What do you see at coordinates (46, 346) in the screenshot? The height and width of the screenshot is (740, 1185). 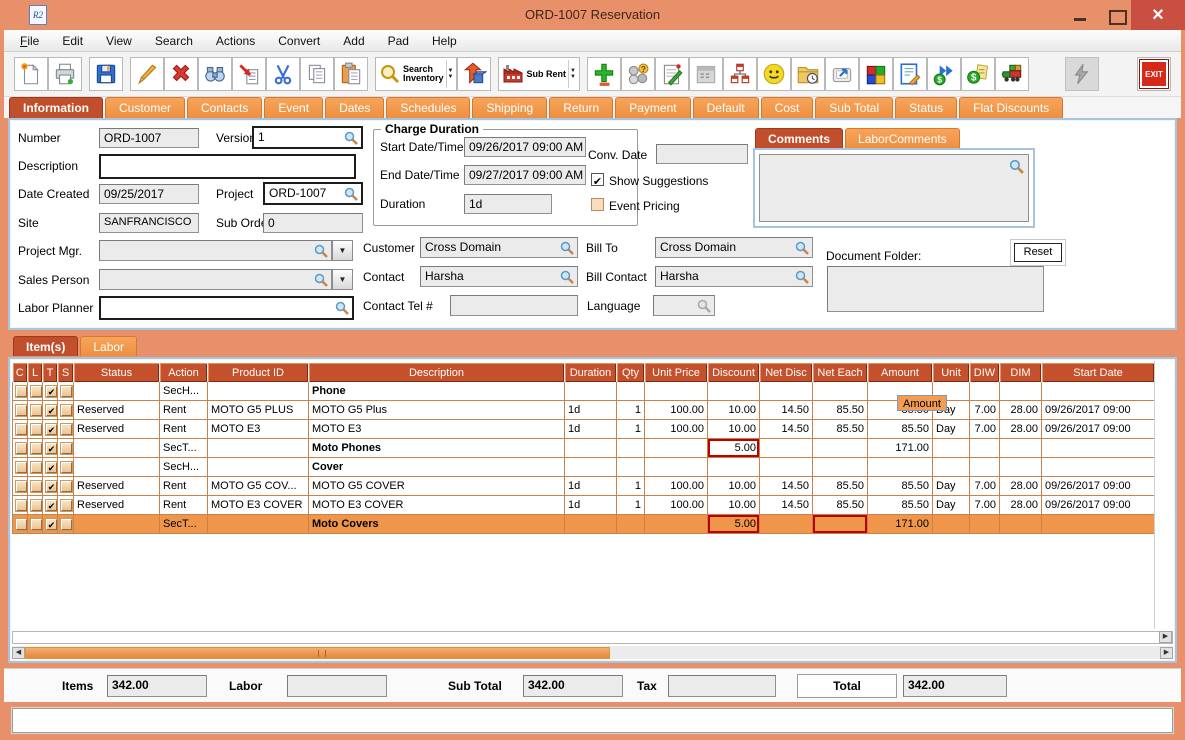 I see `tab-items: Item(s)` at bounding box center [46, 346].